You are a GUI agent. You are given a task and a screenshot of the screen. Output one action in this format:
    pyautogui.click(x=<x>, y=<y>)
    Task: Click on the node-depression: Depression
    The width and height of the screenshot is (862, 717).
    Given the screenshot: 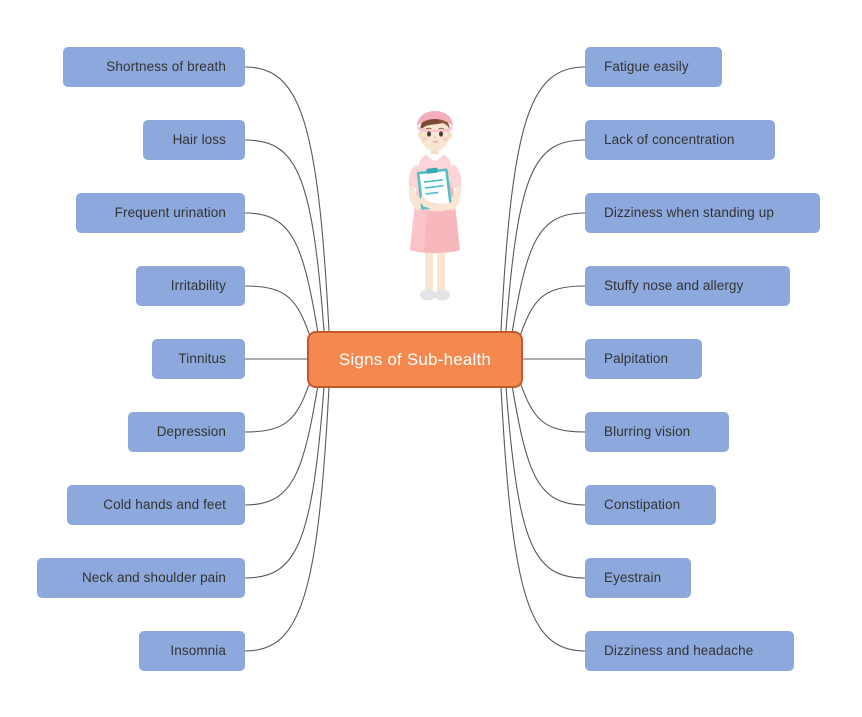 What is the action you would take?
    pyautogui.click(x=186, y=432)
    